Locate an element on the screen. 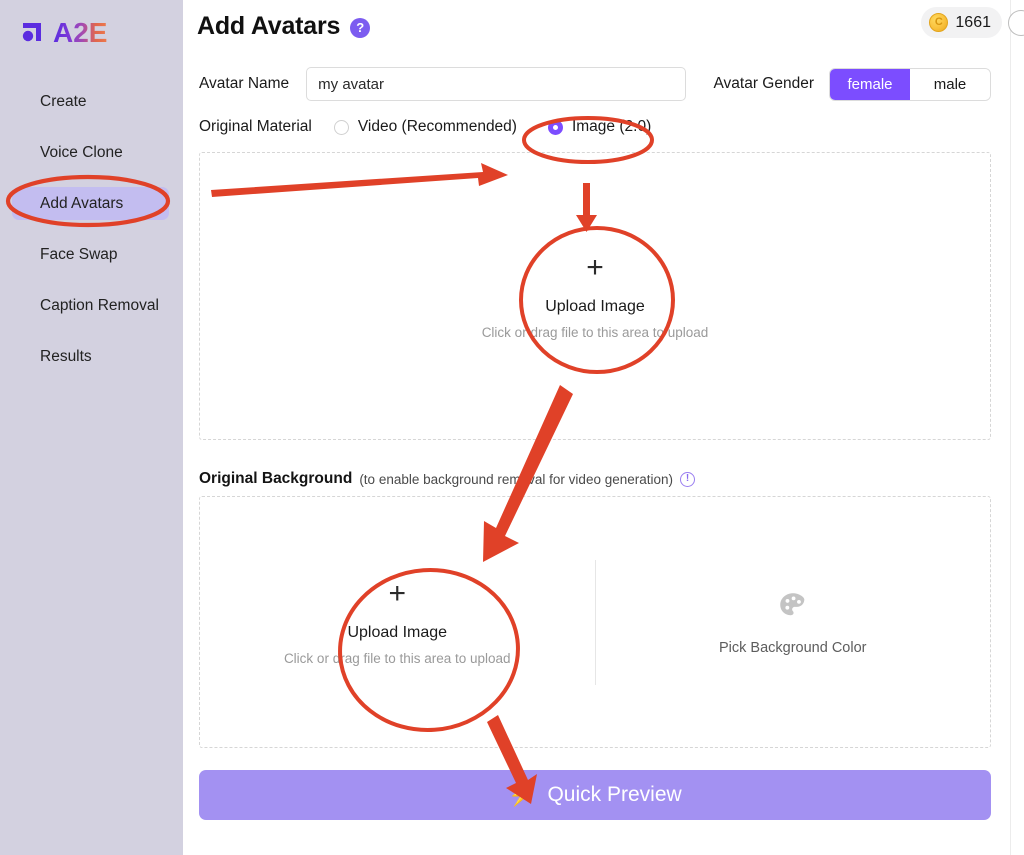  radio-checked-icon is located at coordinates (555, 127).